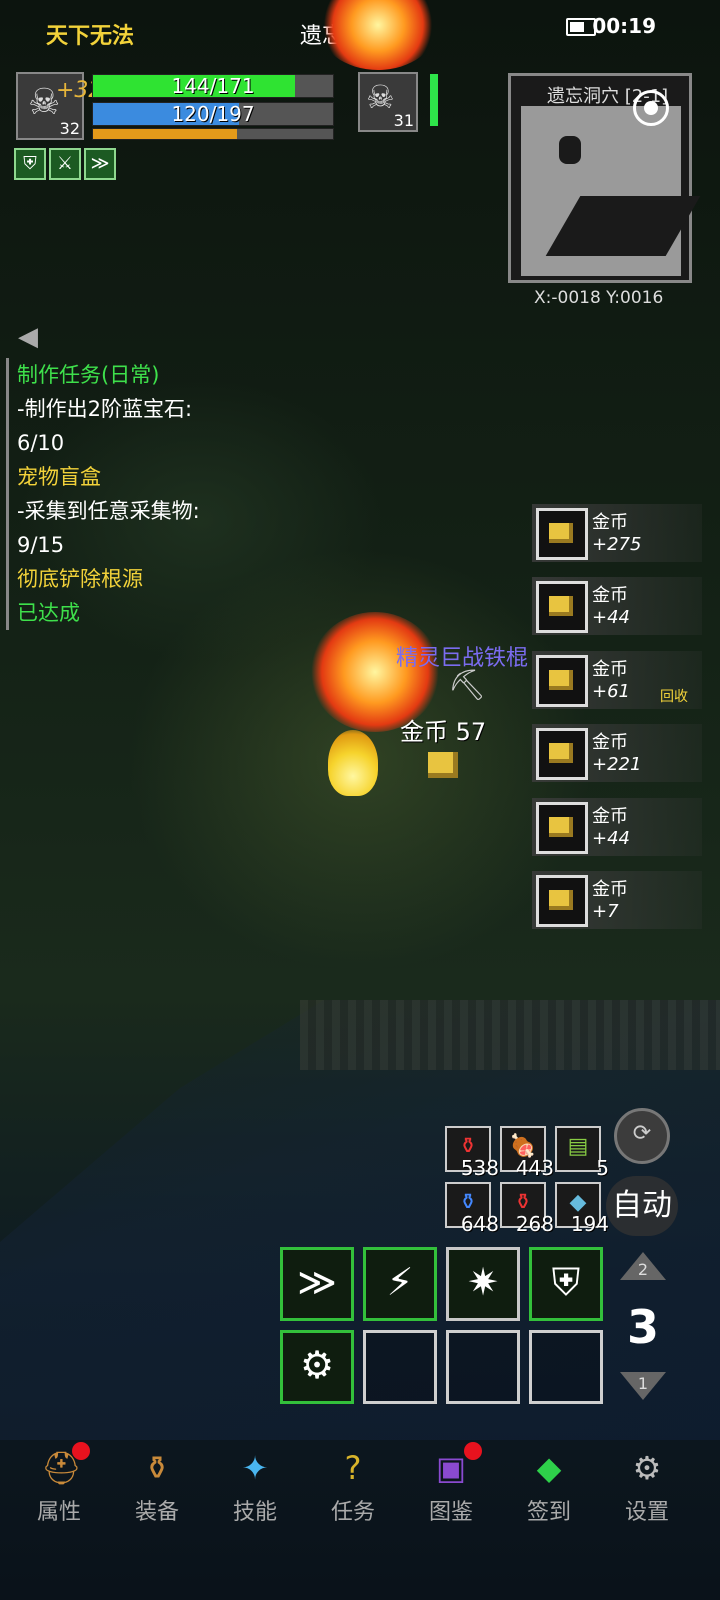 The height and width of the screenshot is (1600, 720). What do you see at coordinates (41, 545) in the screenshot?
I see `quest-line: 9/15` at bounding box center [41, 545].